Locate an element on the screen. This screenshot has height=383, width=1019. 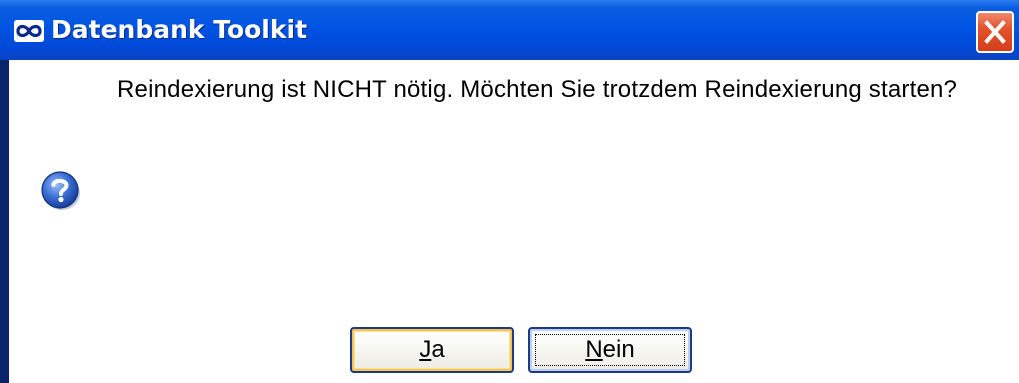
window-title: Datenbank Toolkit is located at coordinates (179, 29).